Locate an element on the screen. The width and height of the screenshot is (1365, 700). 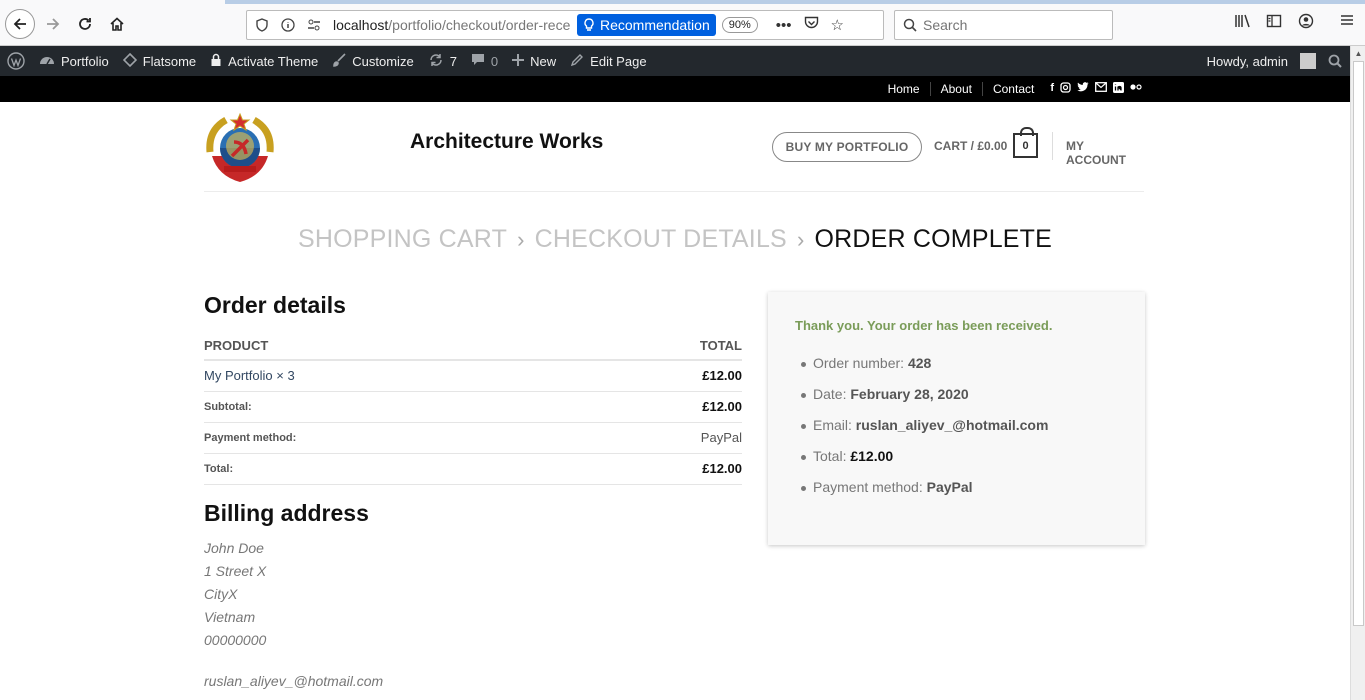
list-item: Total: £12.00 is located at coordinates (956, 457).